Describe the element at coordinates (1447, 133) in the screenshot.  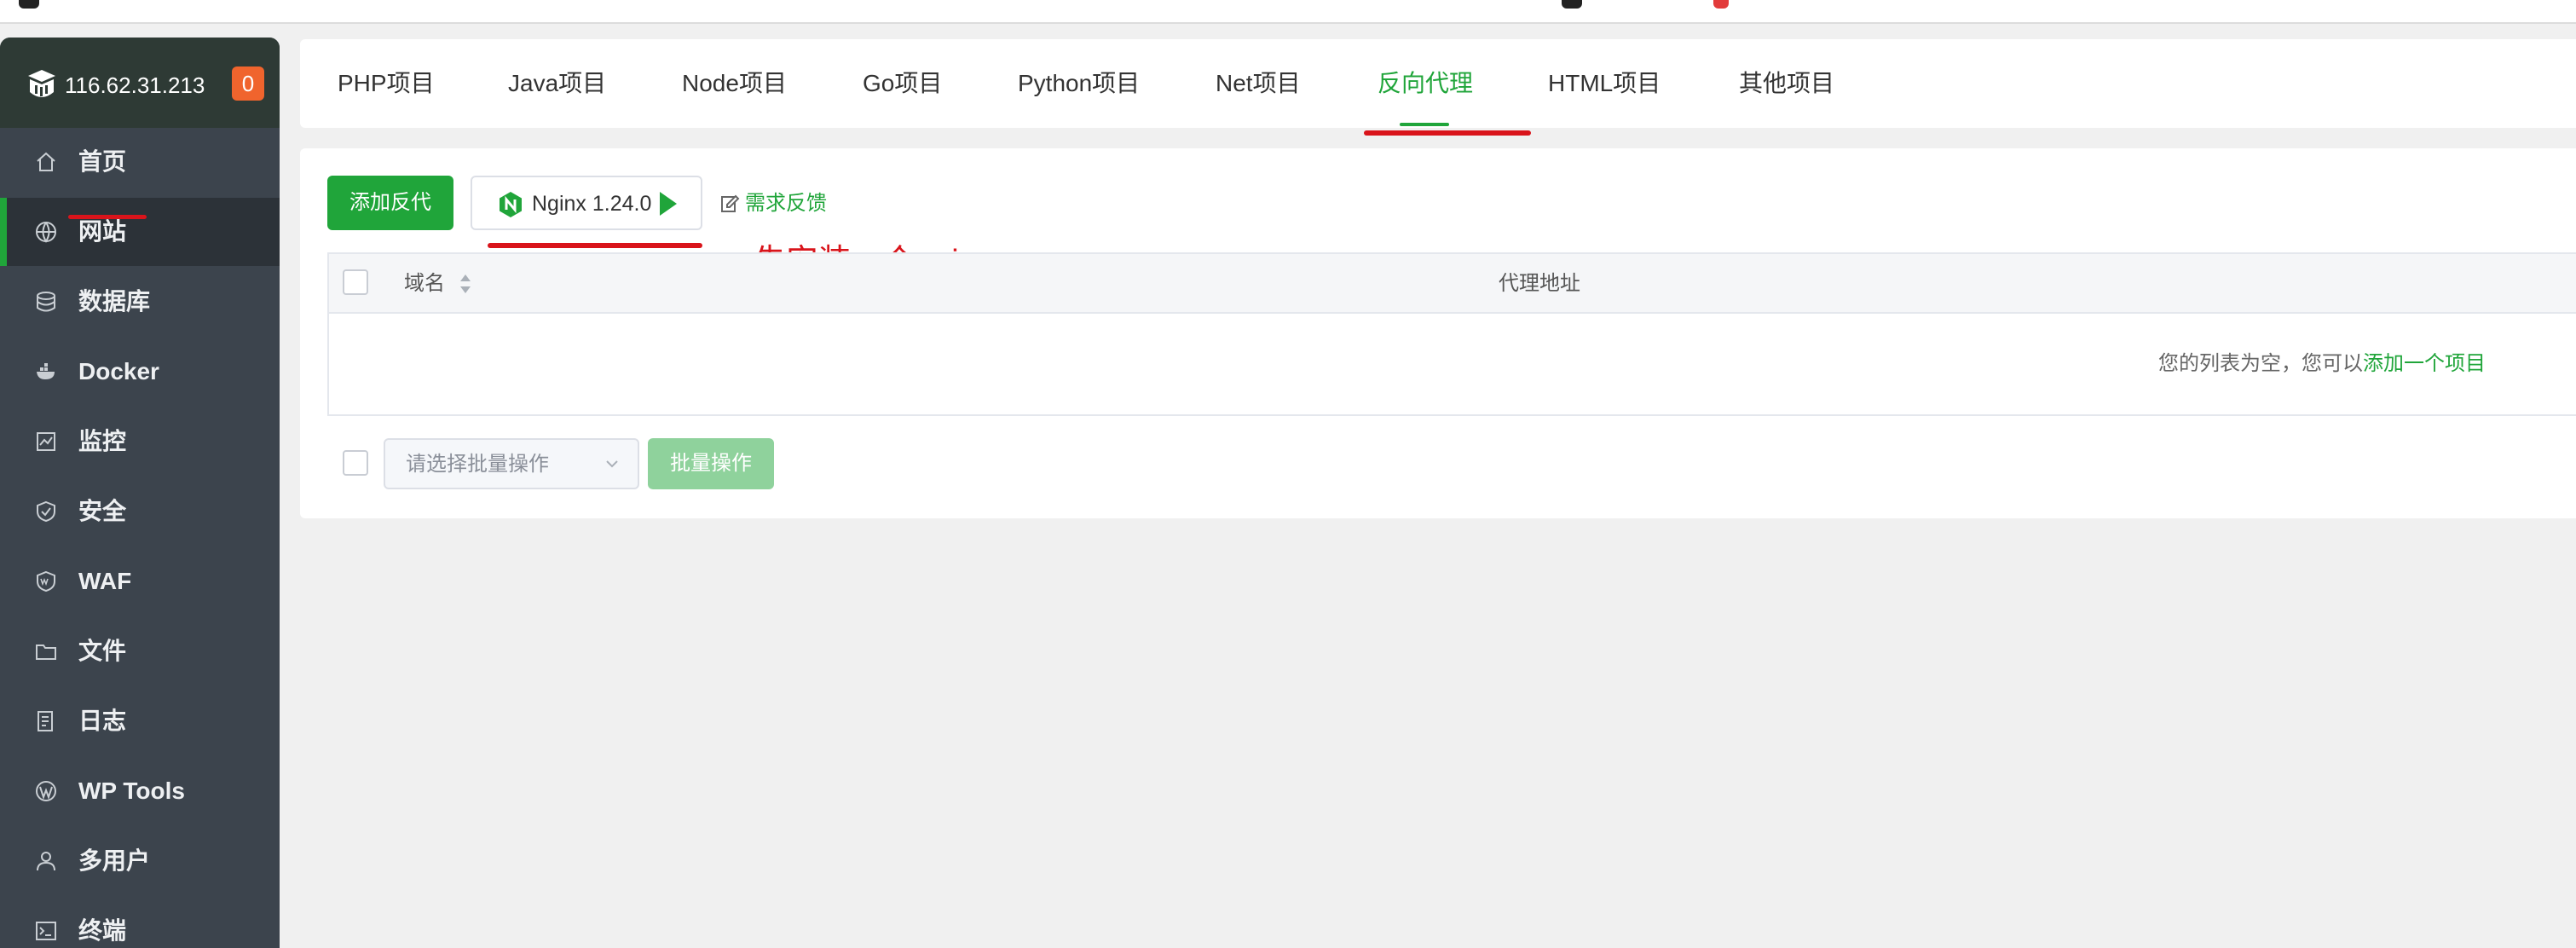
I see `annotation-underline-reverse-proxy` at that location.